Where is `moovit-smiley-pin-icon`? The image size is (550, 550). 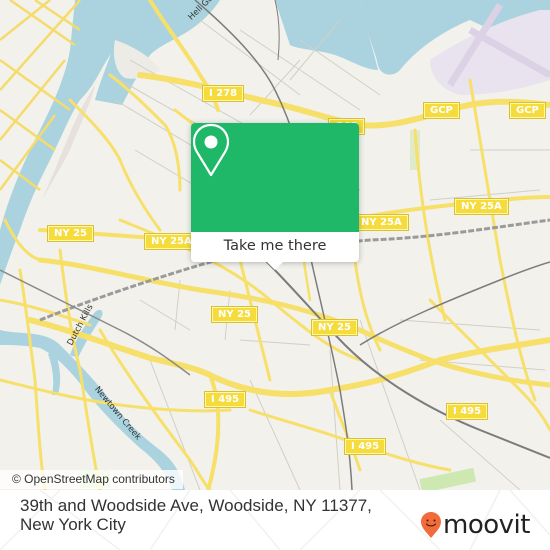
moovit-smiley-pin-icon is located at coordinates (431, 525).